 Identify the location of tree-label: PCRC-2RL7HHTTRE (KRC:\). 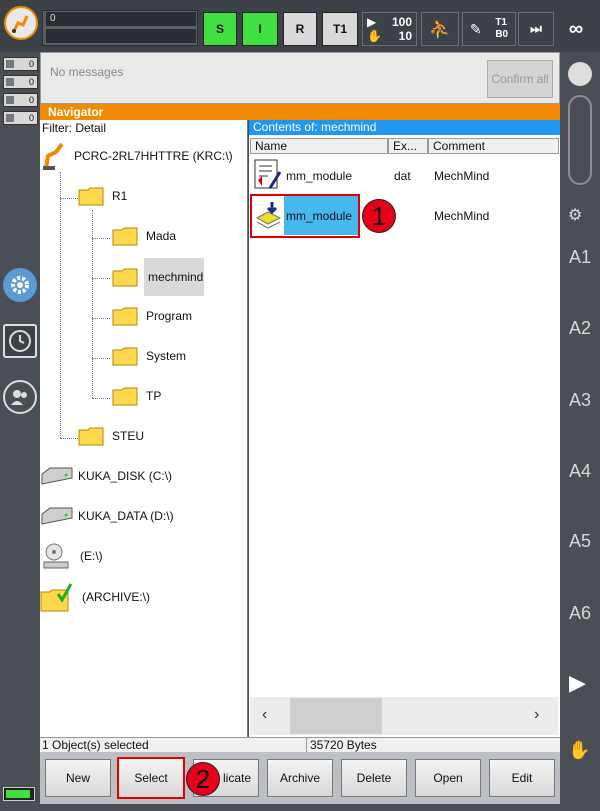
(153, 156).